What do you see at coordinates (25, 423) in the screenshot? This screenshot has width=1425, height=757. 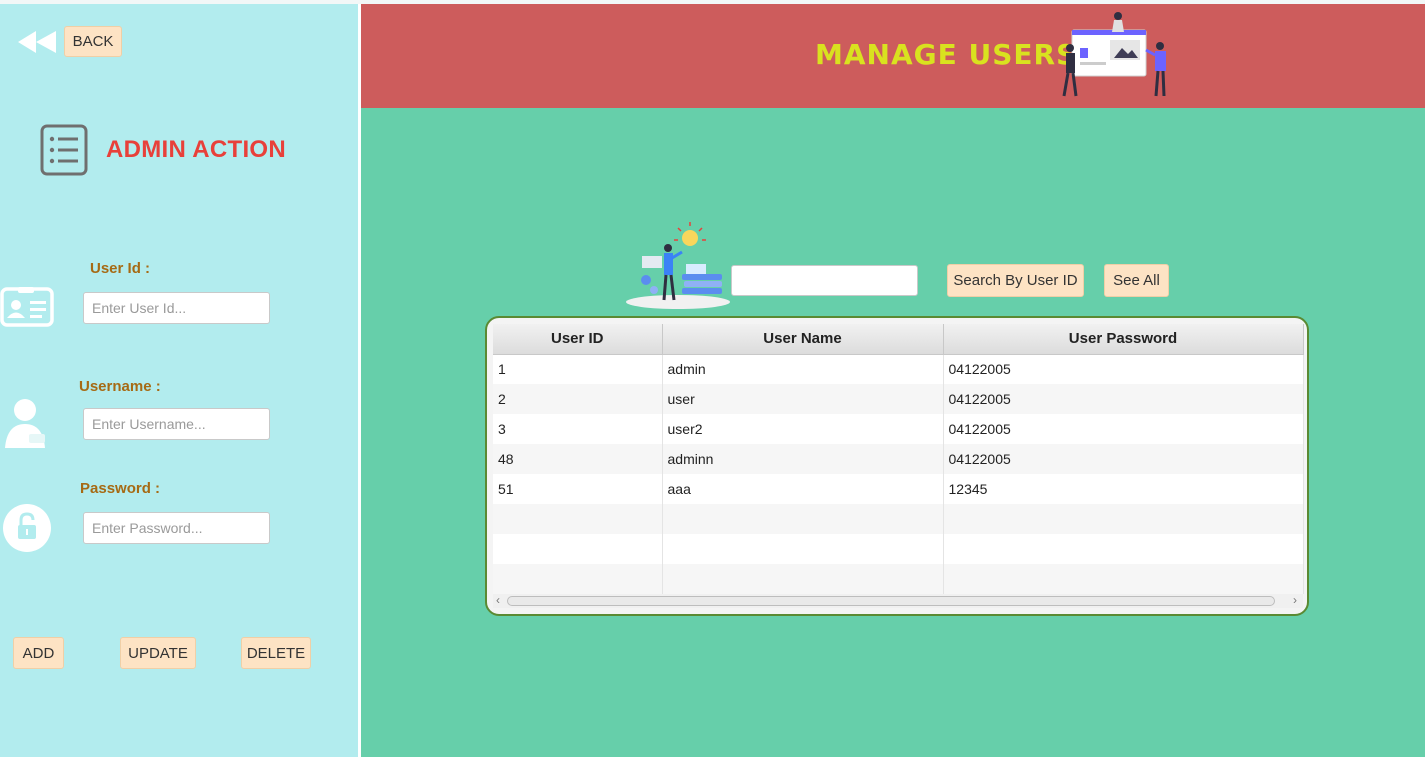 I see `user-icon` at bounding box center [25, 423].